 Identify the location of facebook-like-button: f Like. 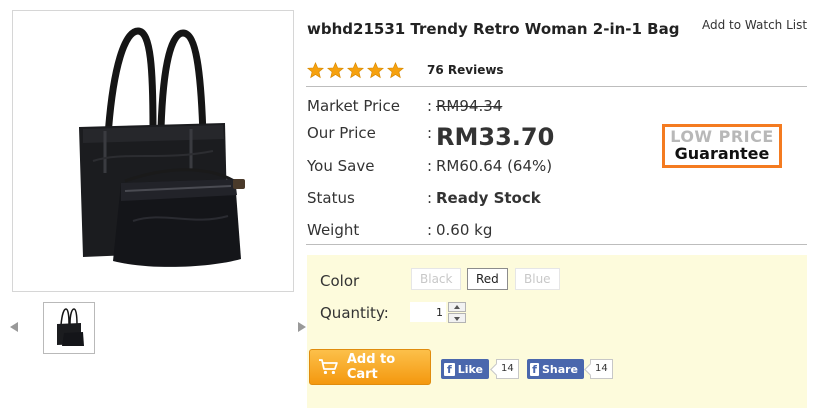
(465, 369).